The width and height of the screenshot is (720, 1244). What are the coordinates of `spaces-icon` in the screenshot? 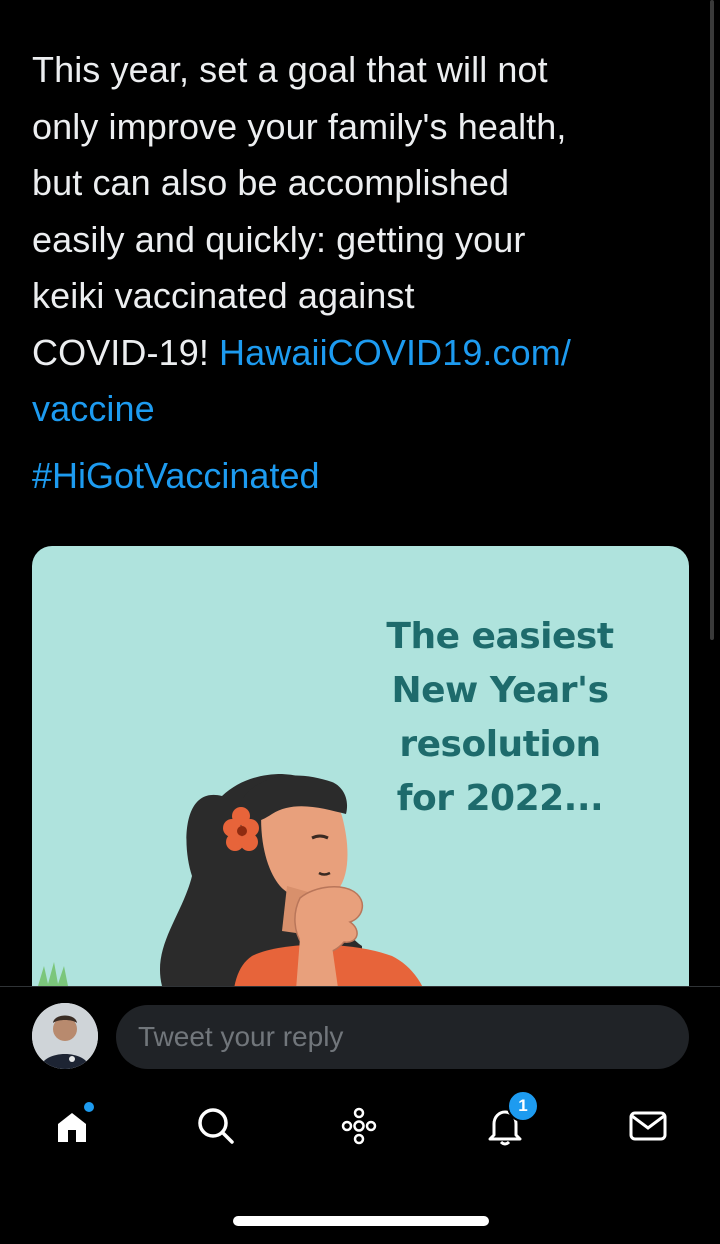 It's located at (359, 1126).